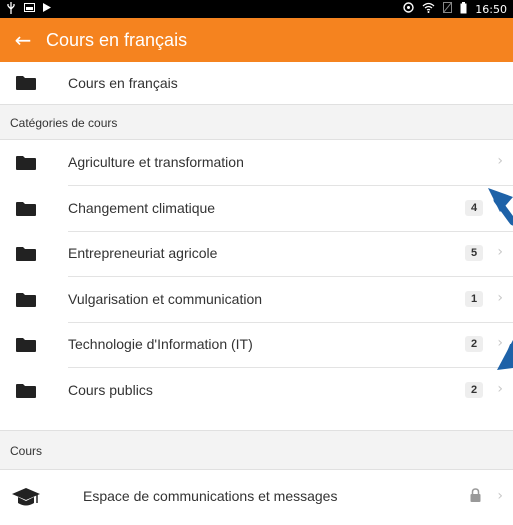 The width and height of the screenshot is (513, 525). Describe the element at coordinates (256, 122) in the screenshot. I see `section-header-categories: Catégories de cours` at that location.